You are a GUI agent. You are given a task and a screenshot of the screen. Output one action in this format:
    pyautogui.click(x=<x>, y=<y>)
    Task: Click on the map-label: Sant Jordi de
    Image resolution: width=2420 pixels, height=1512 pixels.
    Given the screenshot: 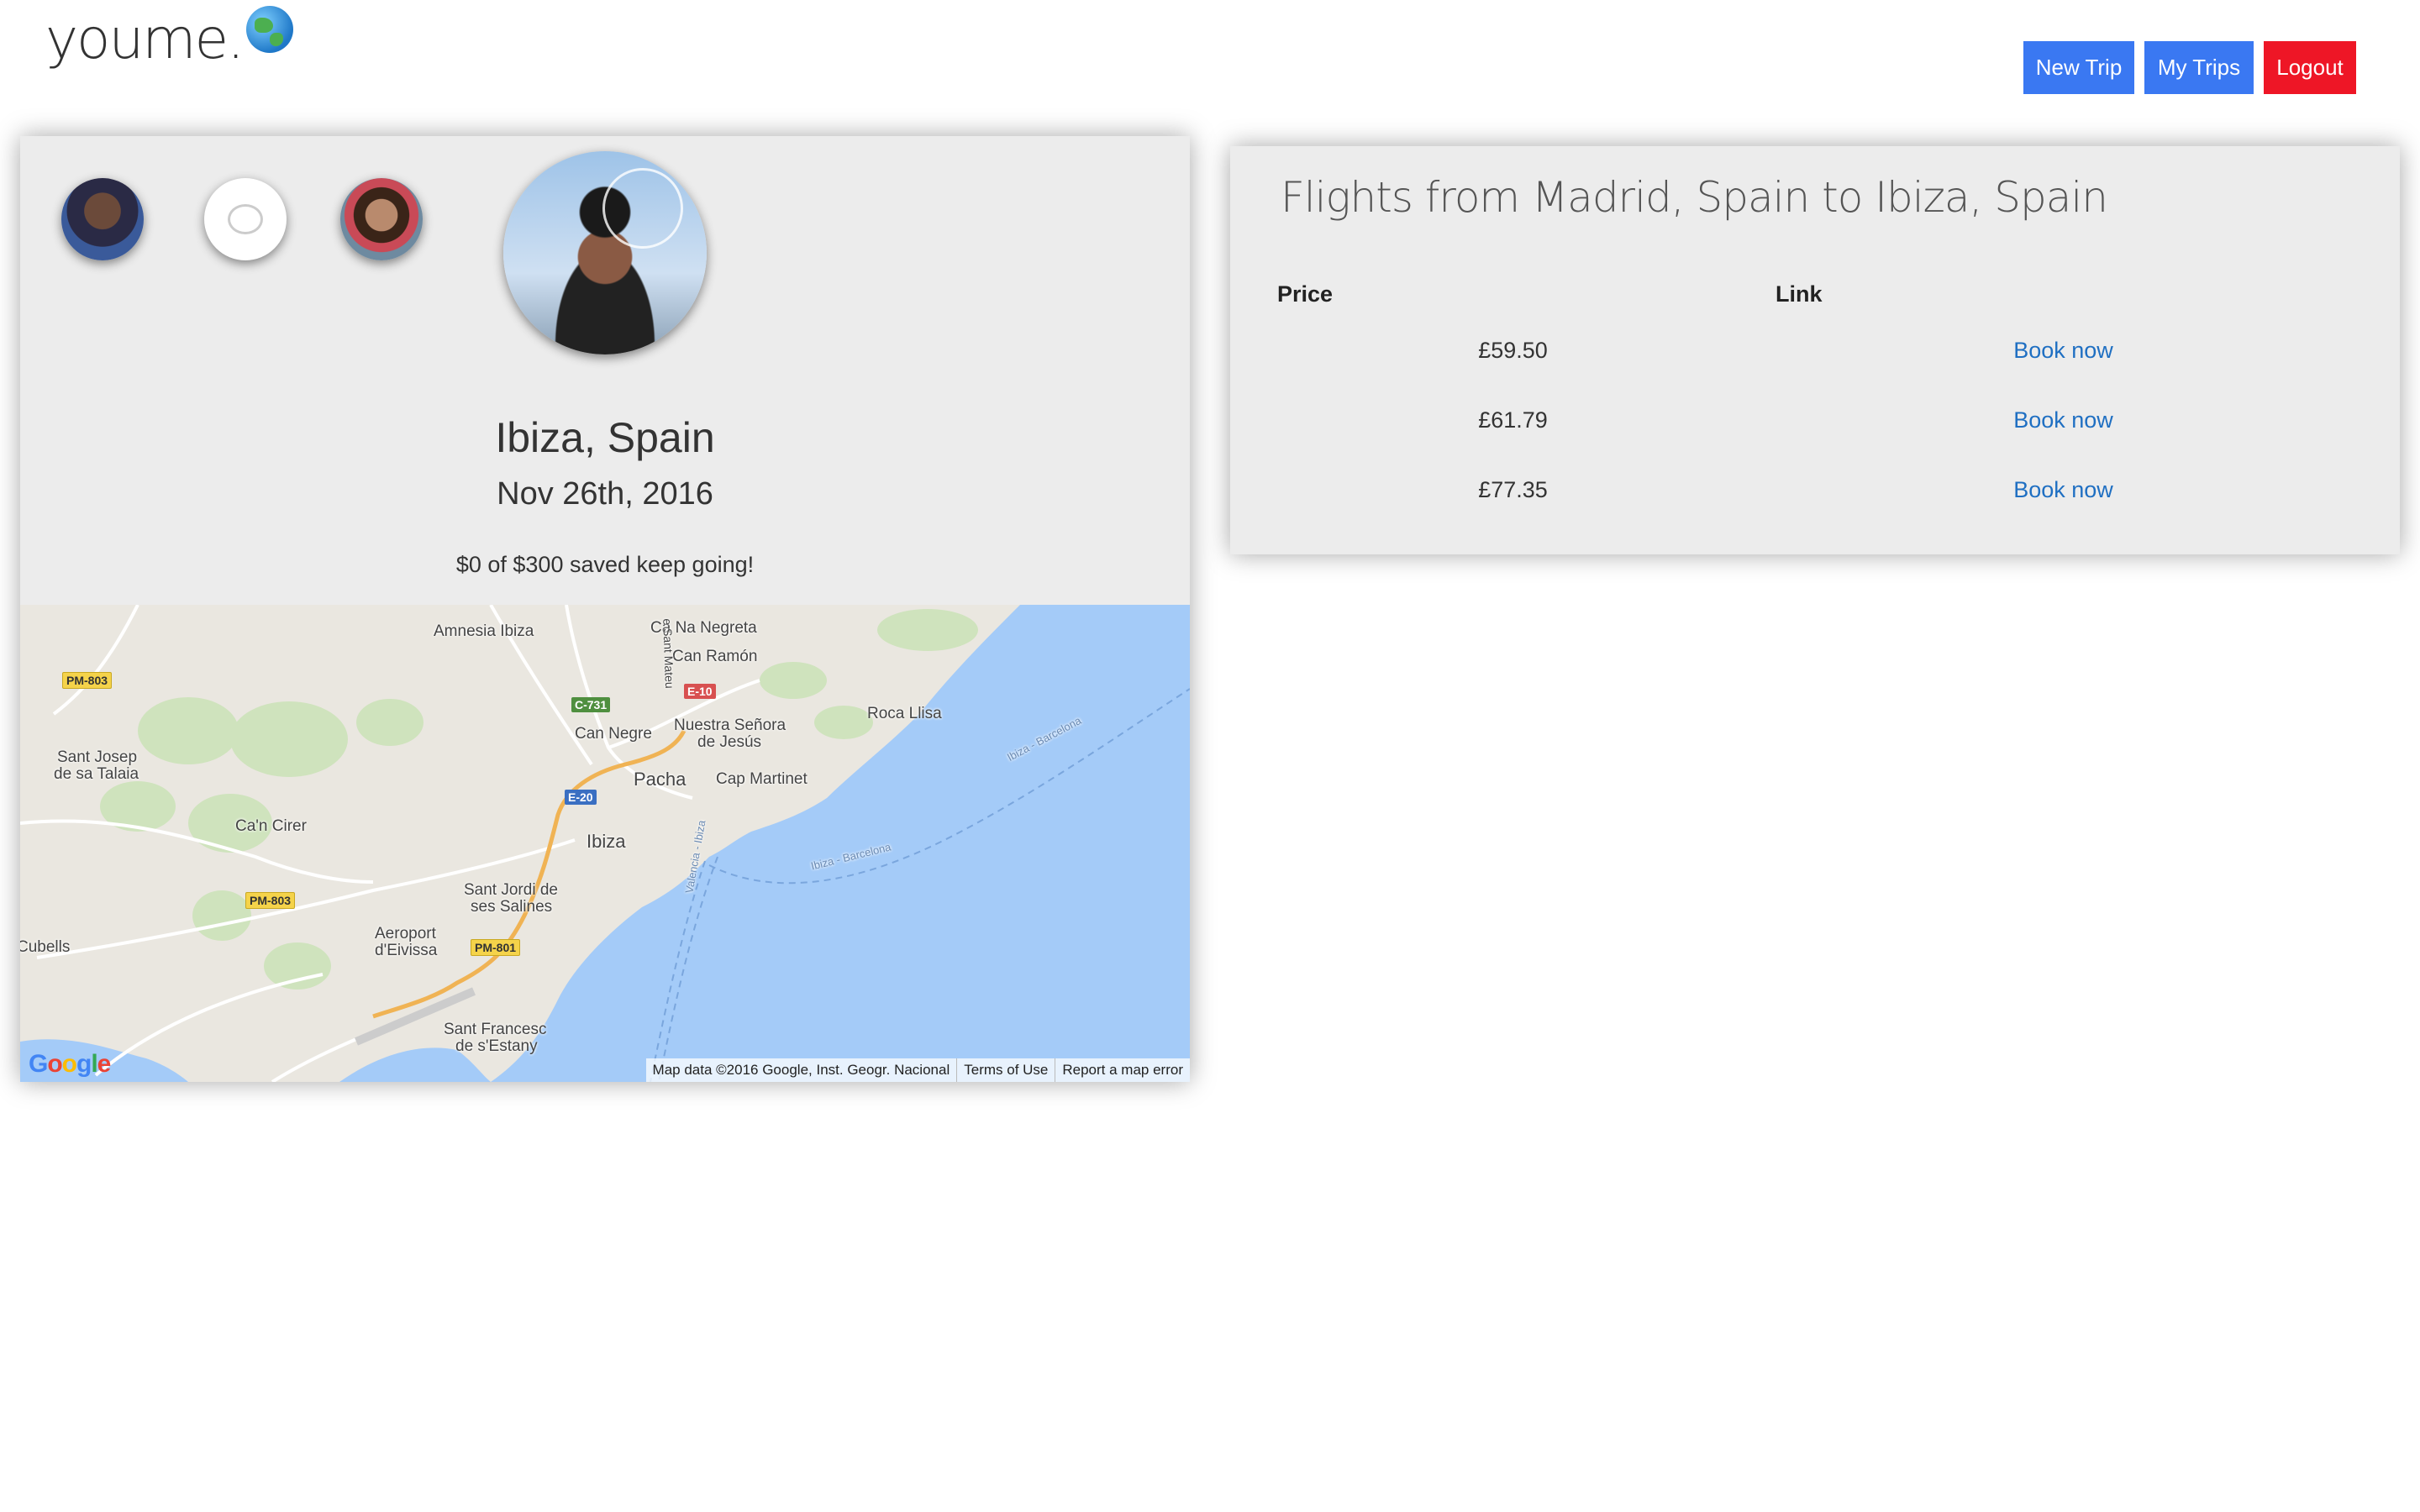 What is the action you would take?
    pyautogui.click(x=511, y=890)
    